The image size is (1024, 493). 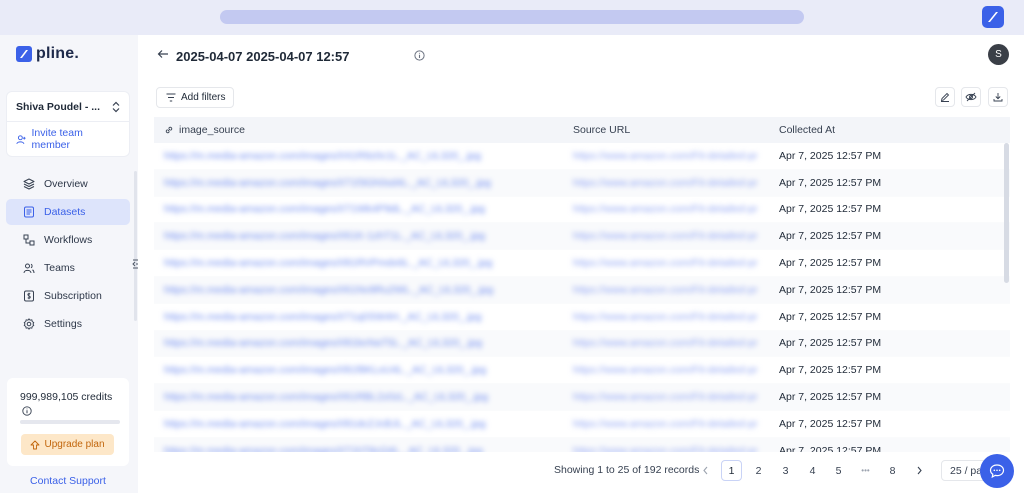 What do you see at coordinates (865, 470) in the screenshot?
I see `page-ellipsis: •••` at bounding box center [865, 470].